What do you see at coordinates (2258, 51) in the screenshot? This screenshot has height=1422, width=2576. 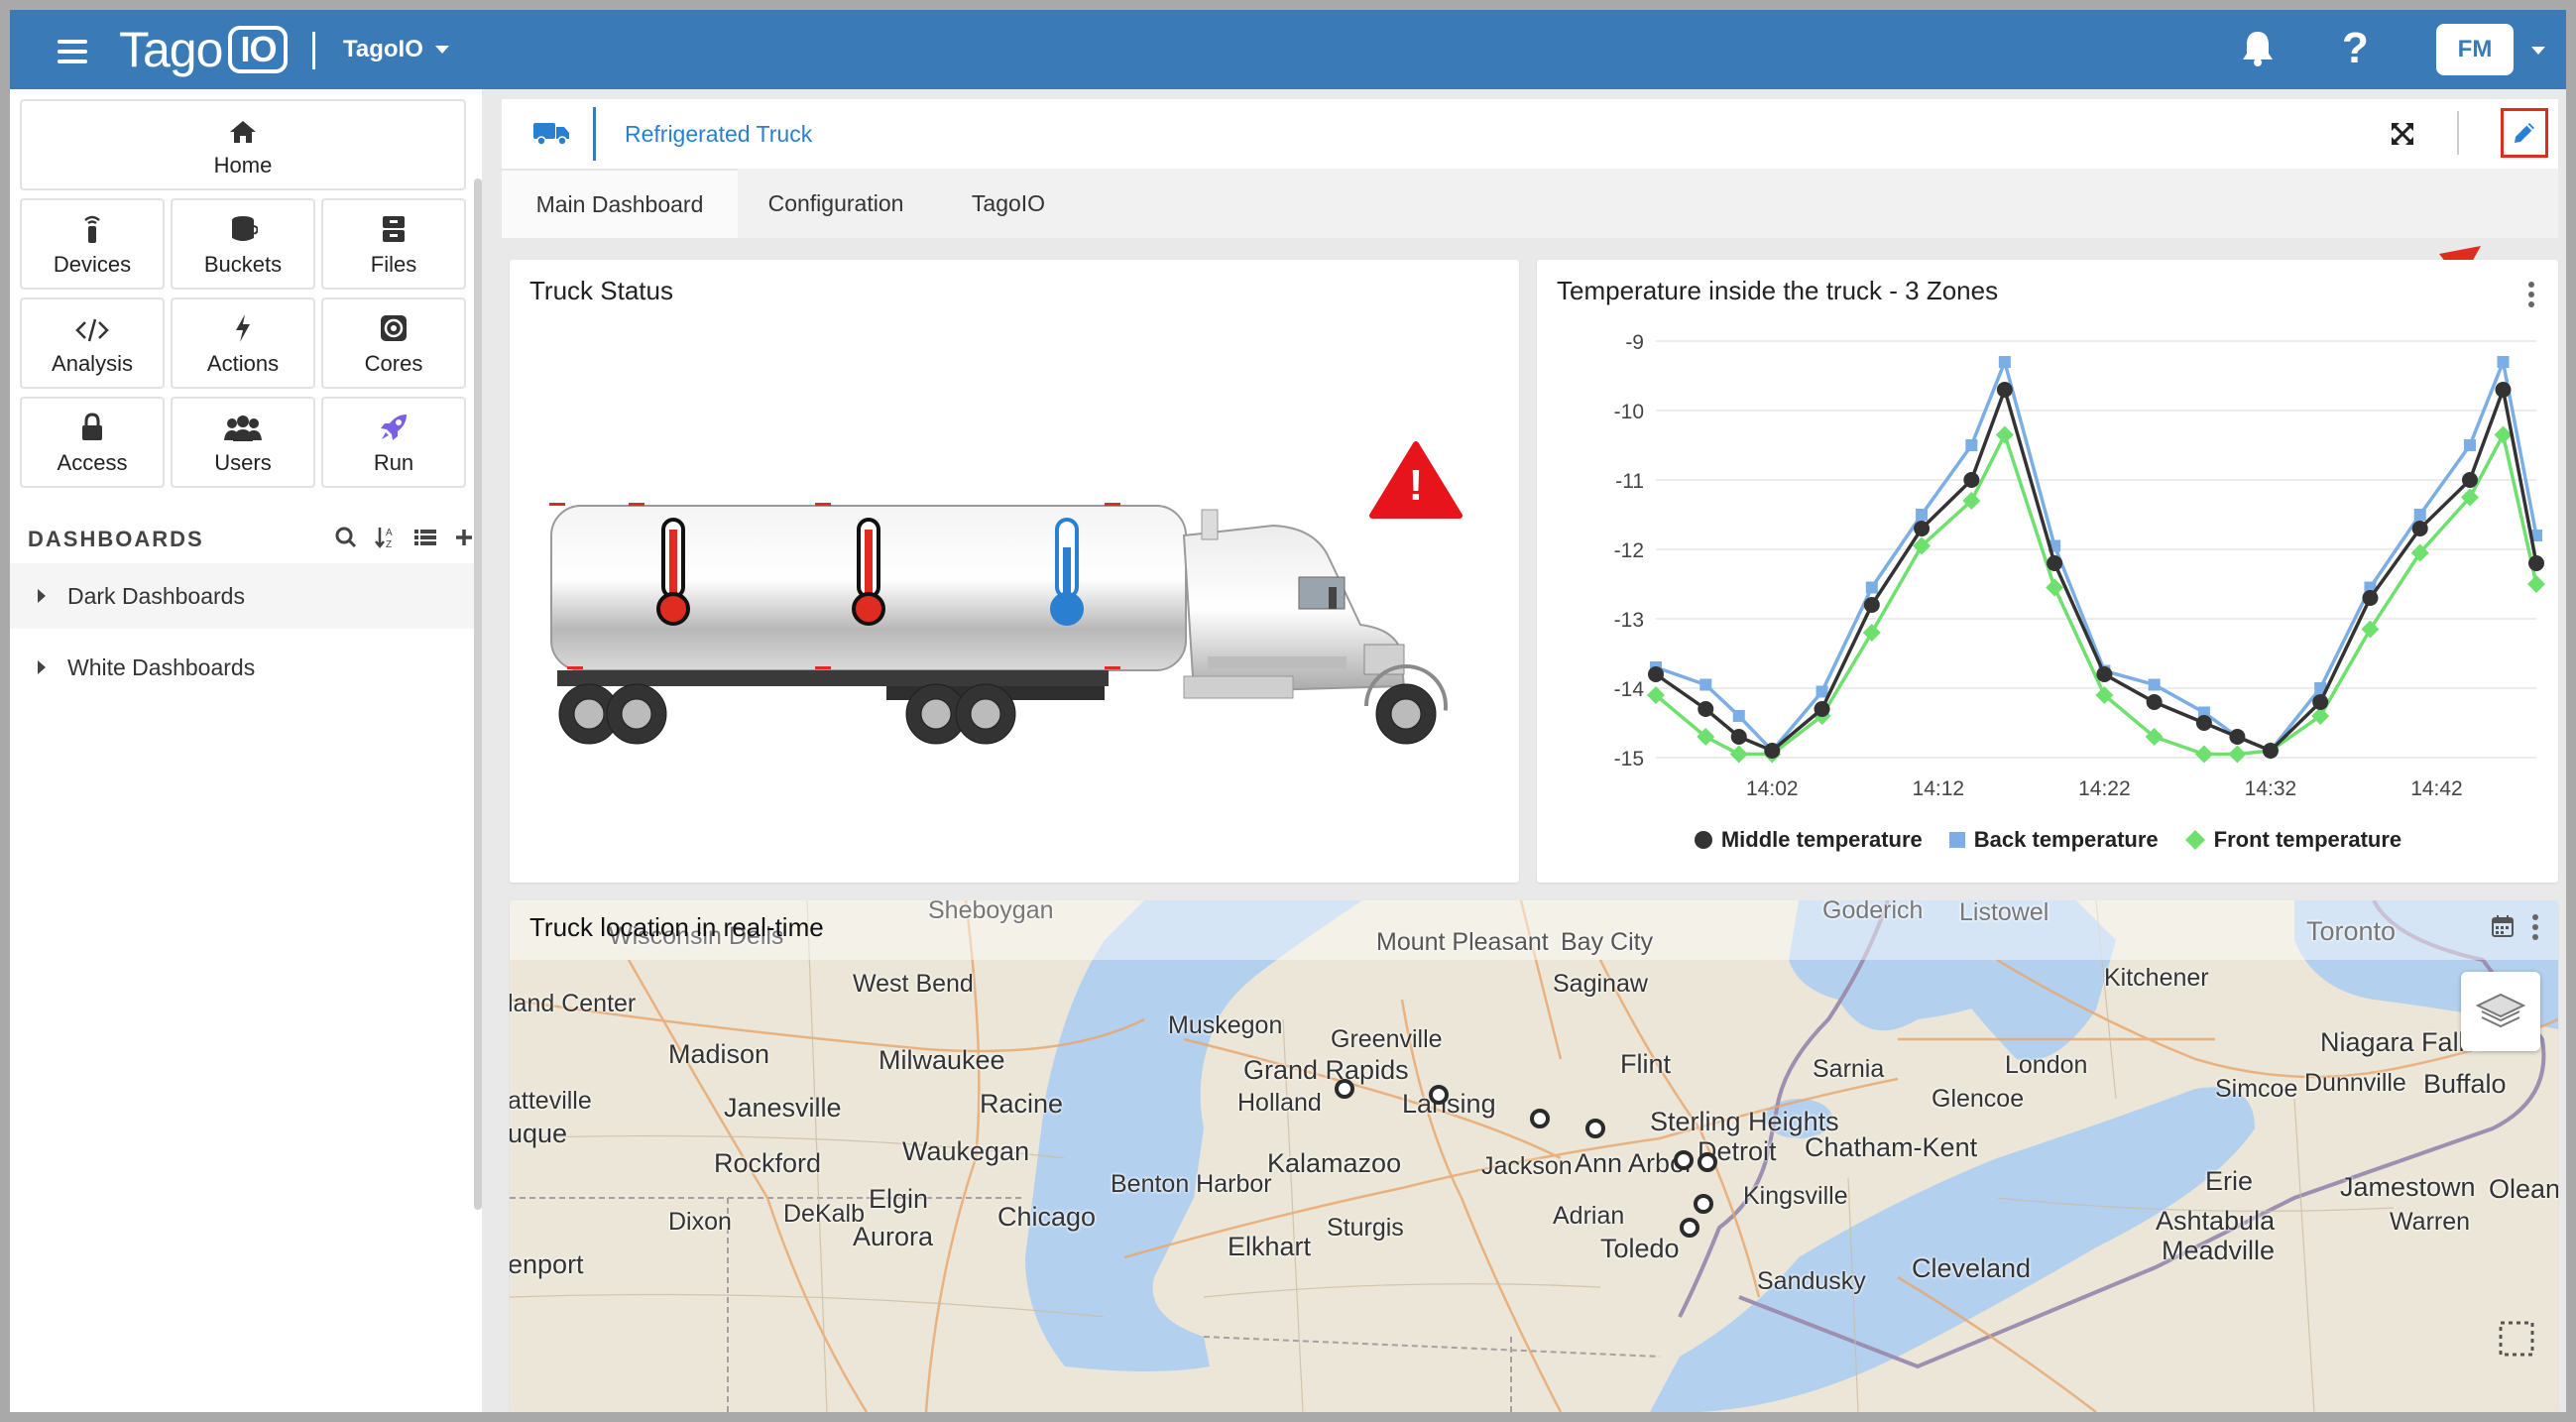 I see `bell-icon` at bounding box center [2258, 51].